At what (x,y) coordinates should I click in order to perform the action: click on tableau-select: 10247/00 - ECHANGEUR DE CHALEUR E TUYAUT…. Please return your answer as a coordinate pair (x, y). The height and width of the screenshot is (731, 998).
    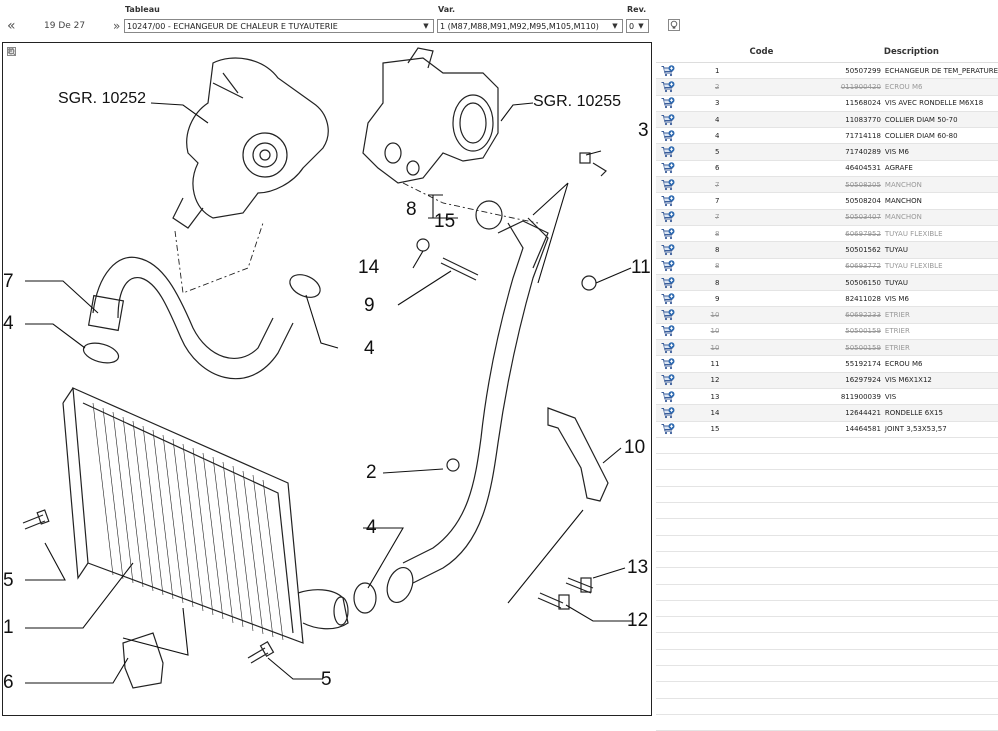
    Looking at the image, I should click on (279, 26).